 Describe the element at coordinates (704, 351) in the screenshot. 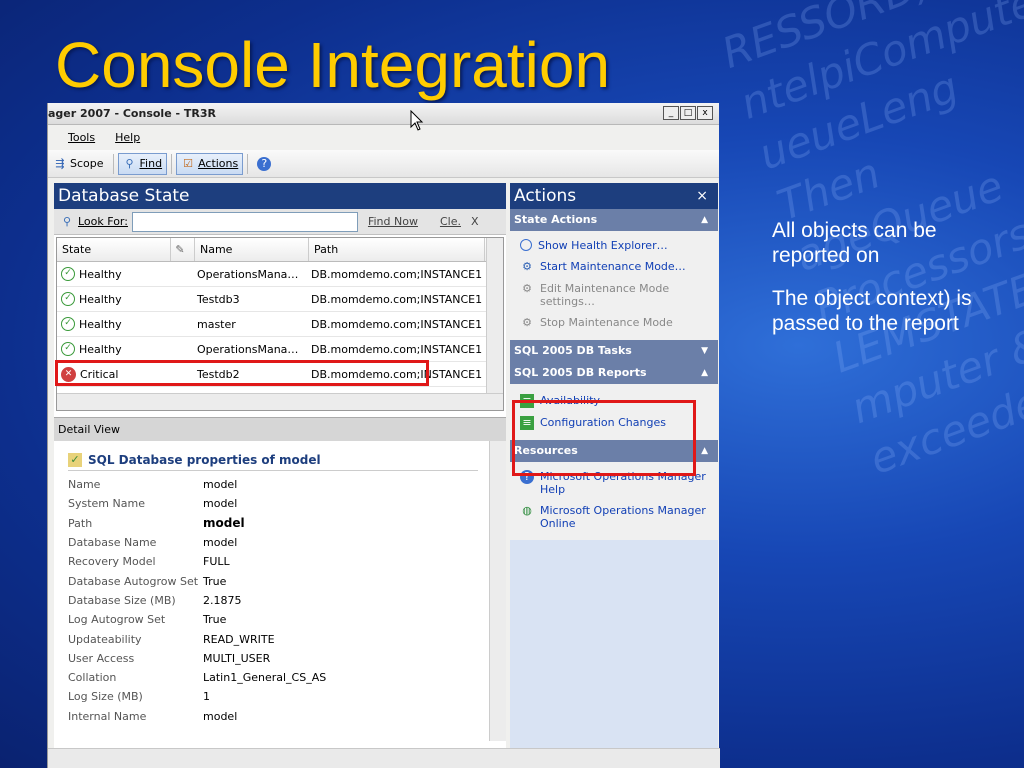

I see `expand-icon: ▼` at that location.